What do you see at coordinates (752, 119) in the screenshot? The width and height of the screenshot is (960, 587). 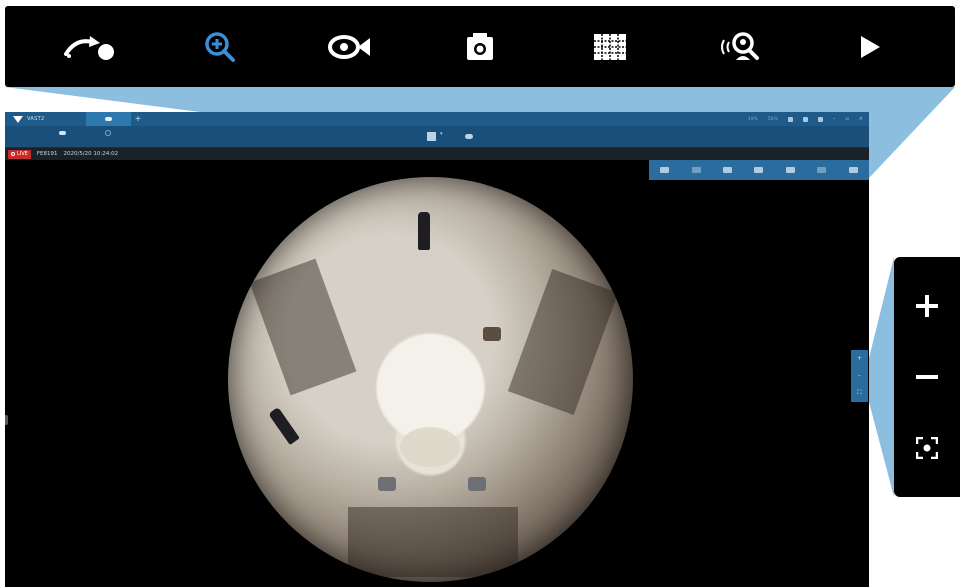 I see `cpu-usage: 19%` at bounding box center [752, 119].